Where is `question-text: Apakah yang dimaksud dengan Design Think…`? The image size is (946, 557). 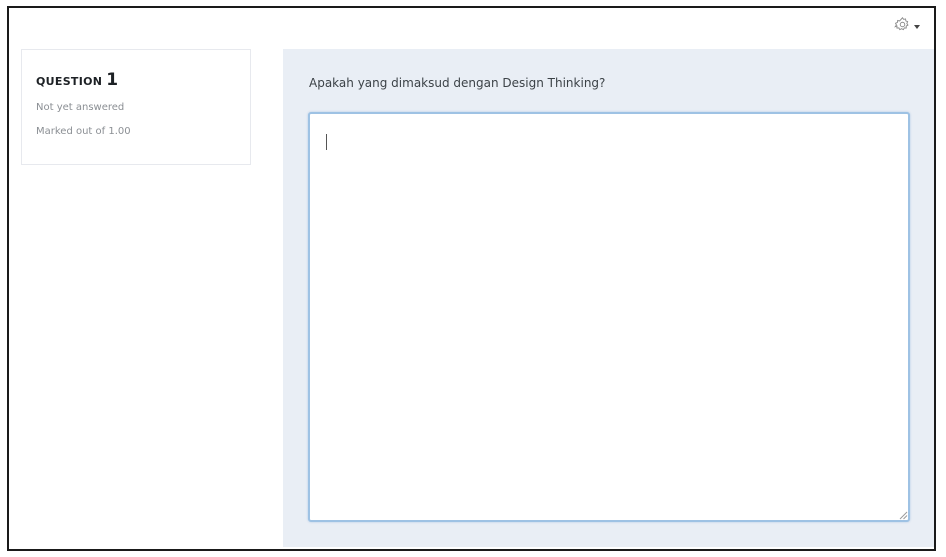 question-text: Apakah yang dimaksud dengan Design Think… is located at coordinates (457, 83).